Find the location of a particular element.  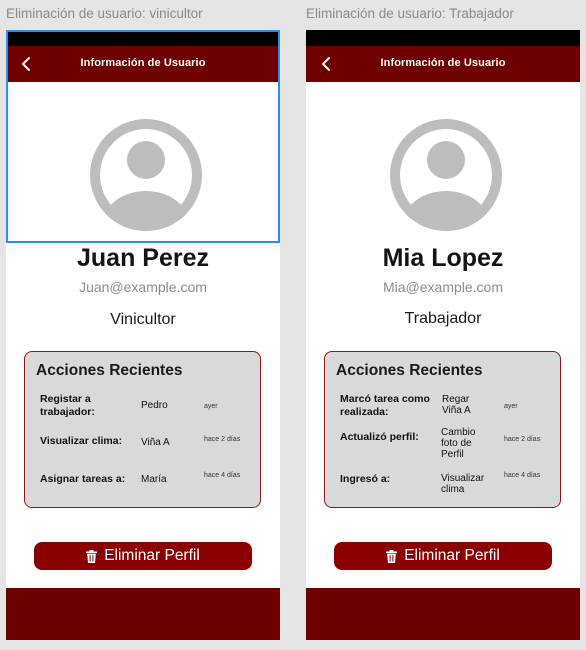

action-value: Cambio foto de Perfil is located at coordinates (458, 443).